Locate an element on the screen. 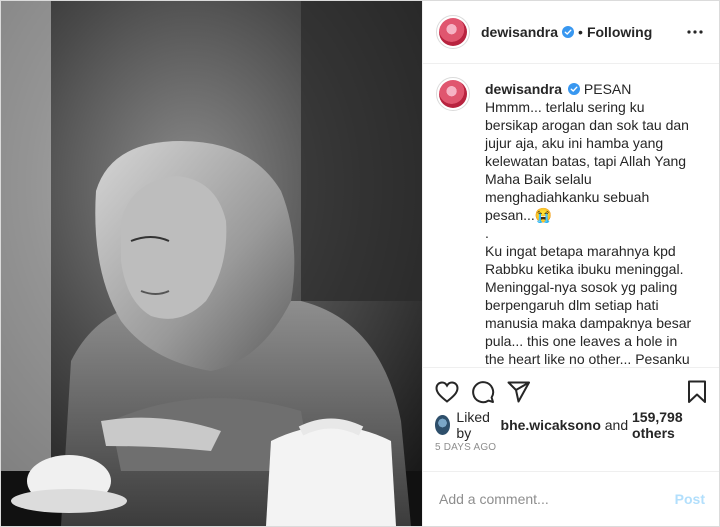  save-button is located at coordinates (689, 392).